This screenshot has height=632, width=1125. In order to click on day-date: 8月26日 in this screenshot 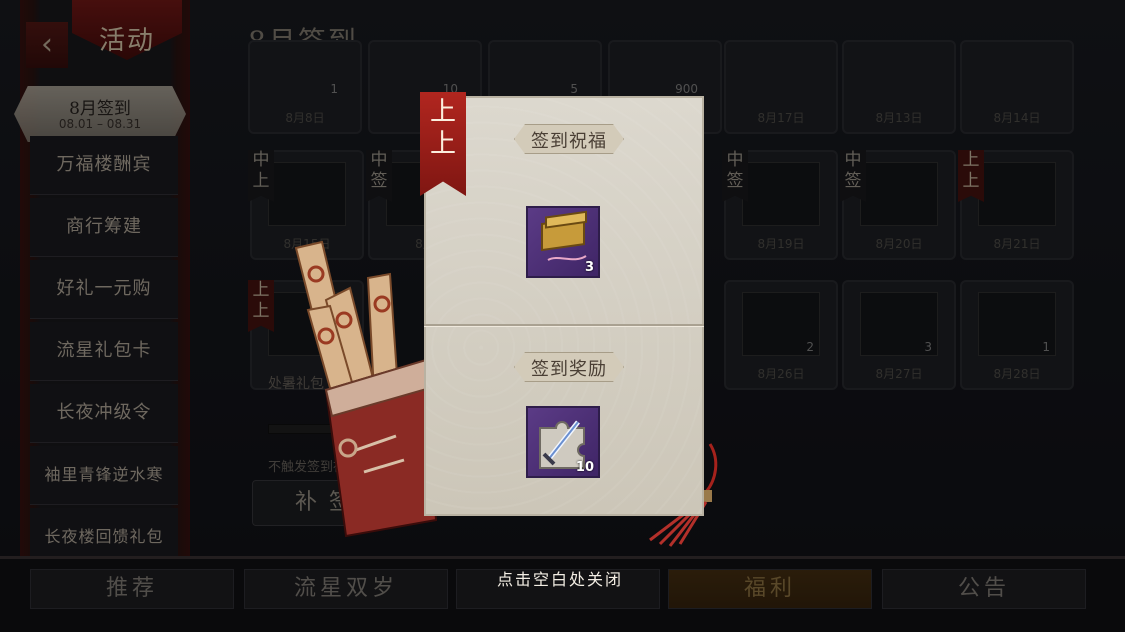, I will do `click(781, 374)`.